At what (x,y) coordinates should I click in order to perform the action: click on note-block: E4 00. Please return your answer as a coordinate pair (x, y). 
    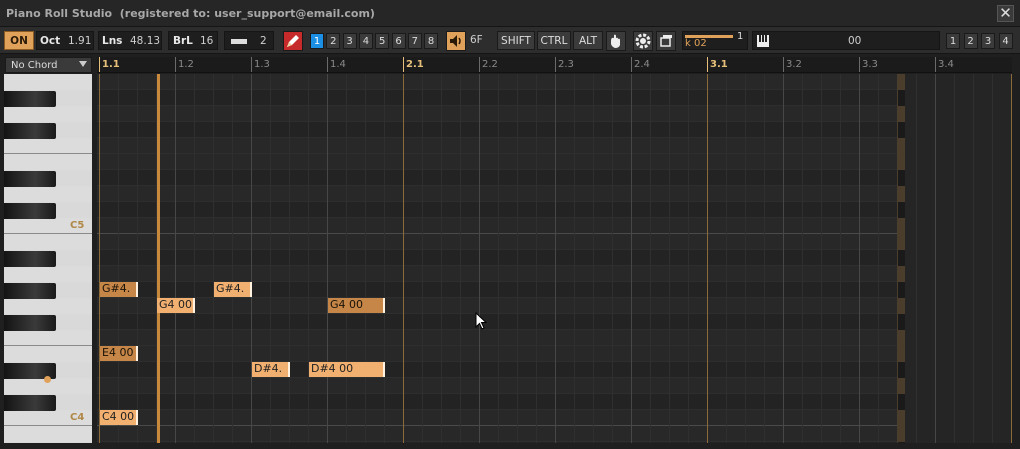
    Looking at the image, I should click on (119, 353).